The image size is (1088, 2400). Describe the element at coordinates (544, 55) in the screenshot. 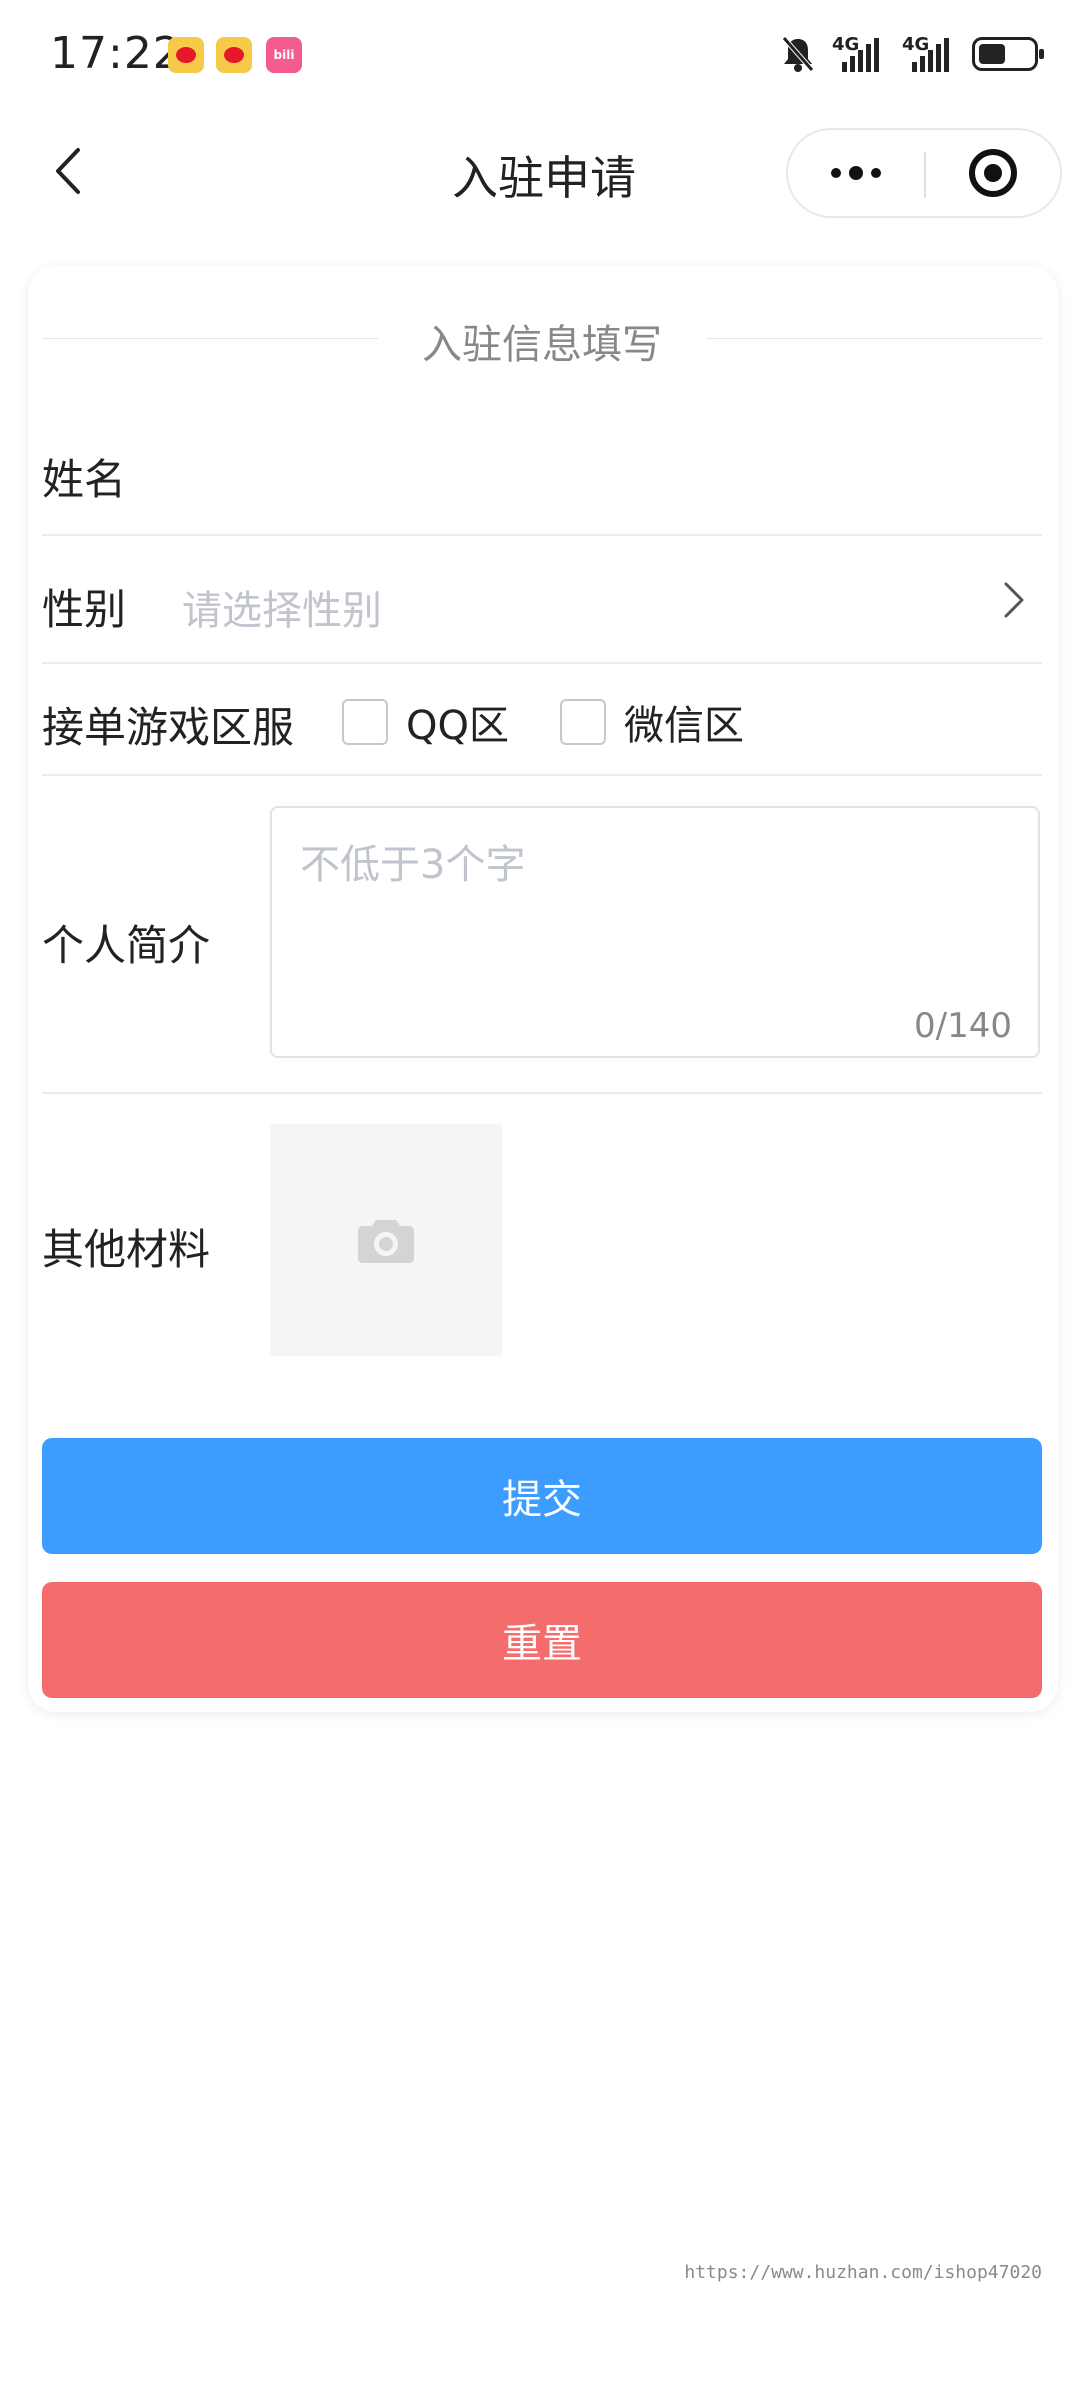

I see `status-bar: 17:22 bili 4G 4G` at that location.